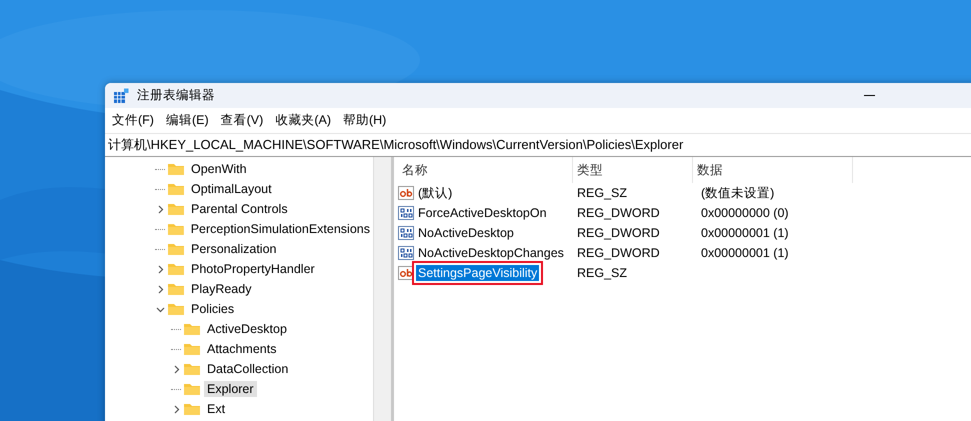 This screenshot has width=971, height=421. What do you see at coordinates (482, 213) in the screenshot?
I see `value-name: ForceActiveDesktopOn` at bounding box center [482, 213].